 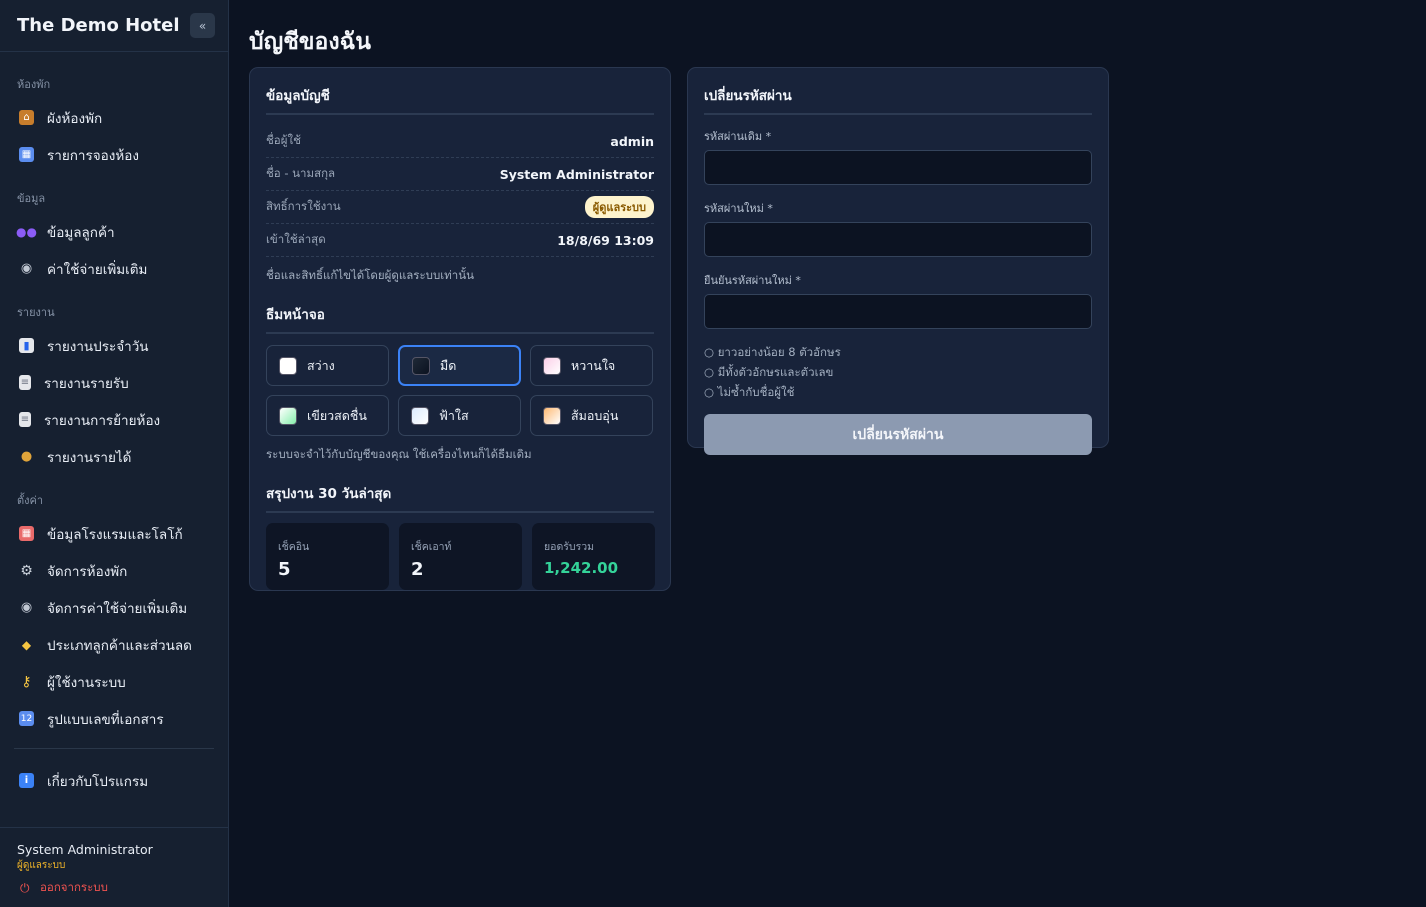 I want to click on calendar-icon: ▦, so click(x=26, y=154).